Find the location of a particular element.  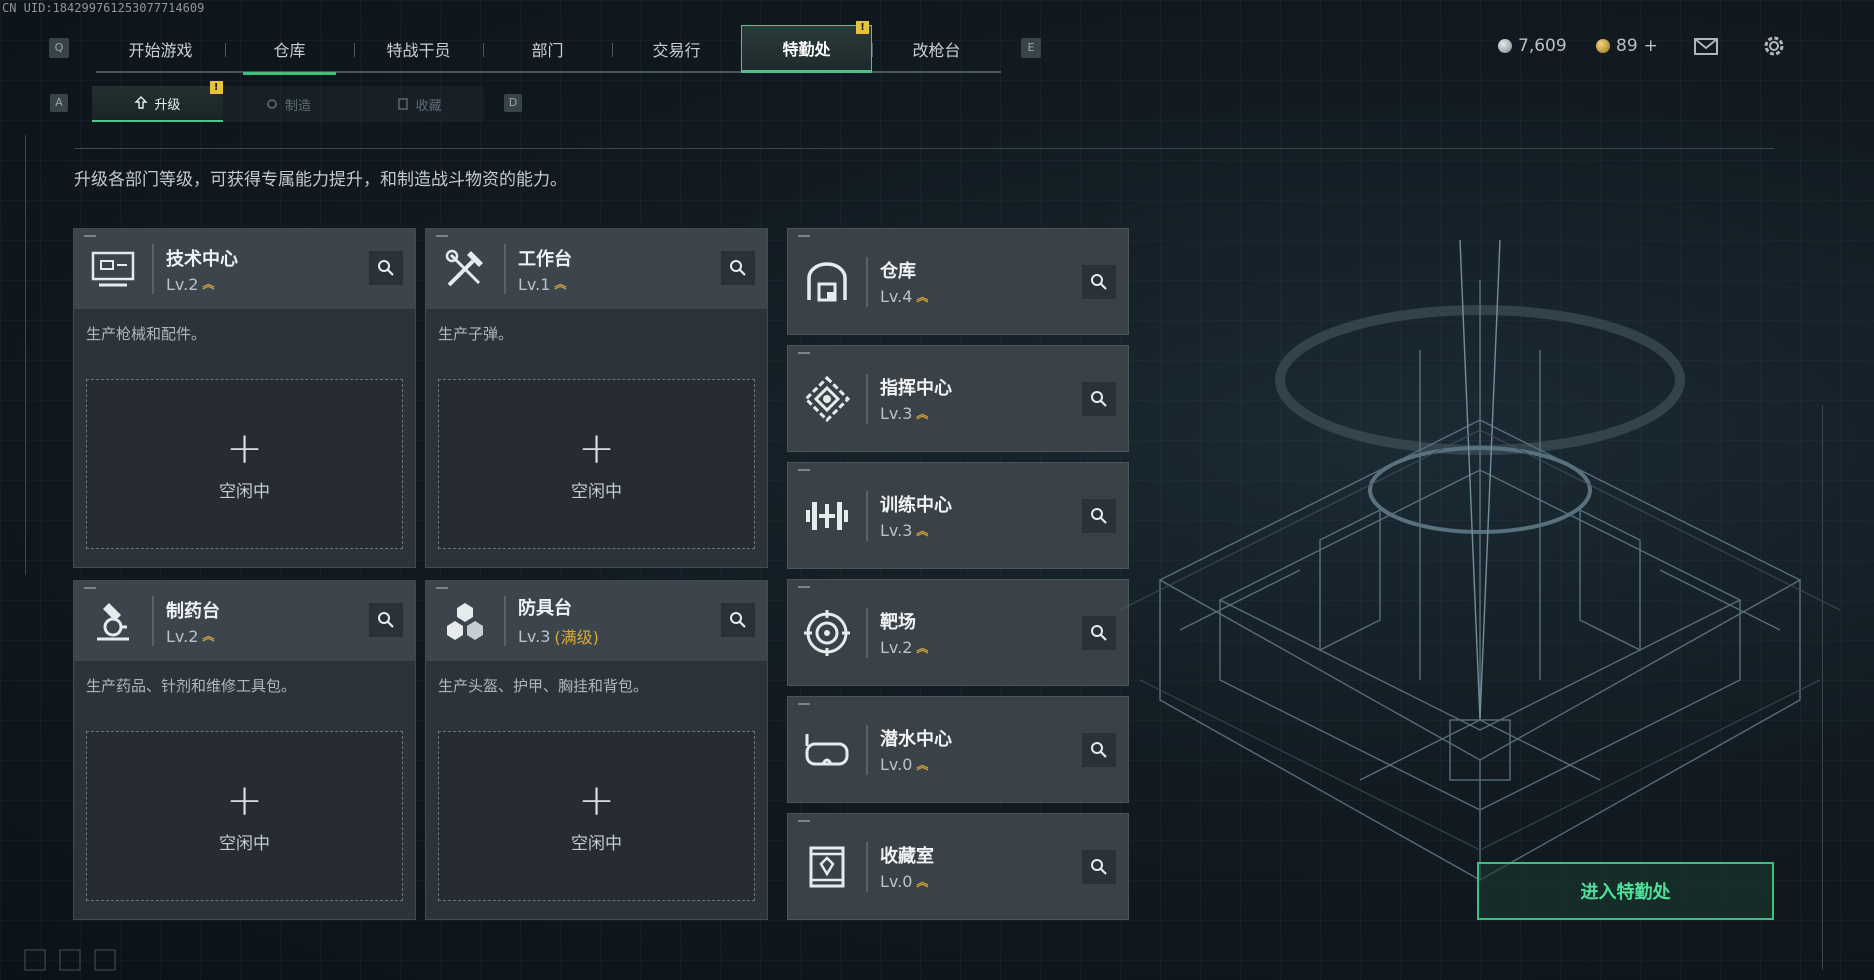

max-level-badge: (满级) is located at coordinates (576, 637).